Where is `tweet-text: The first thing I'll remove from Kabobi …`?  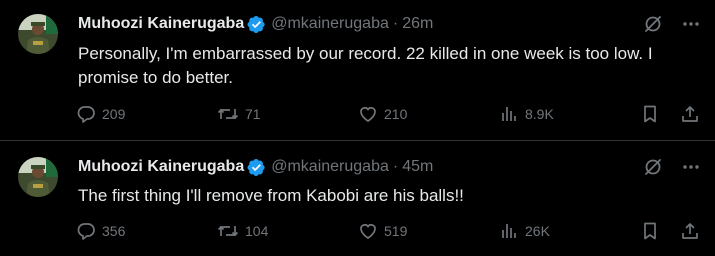
tweet-text: The first thing I'll remove from Kabobi … is located at coordinates (271, 195).